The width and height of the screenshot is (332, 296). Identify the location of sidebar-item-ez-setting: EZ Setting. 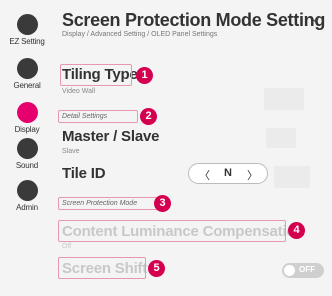
(27, 30).